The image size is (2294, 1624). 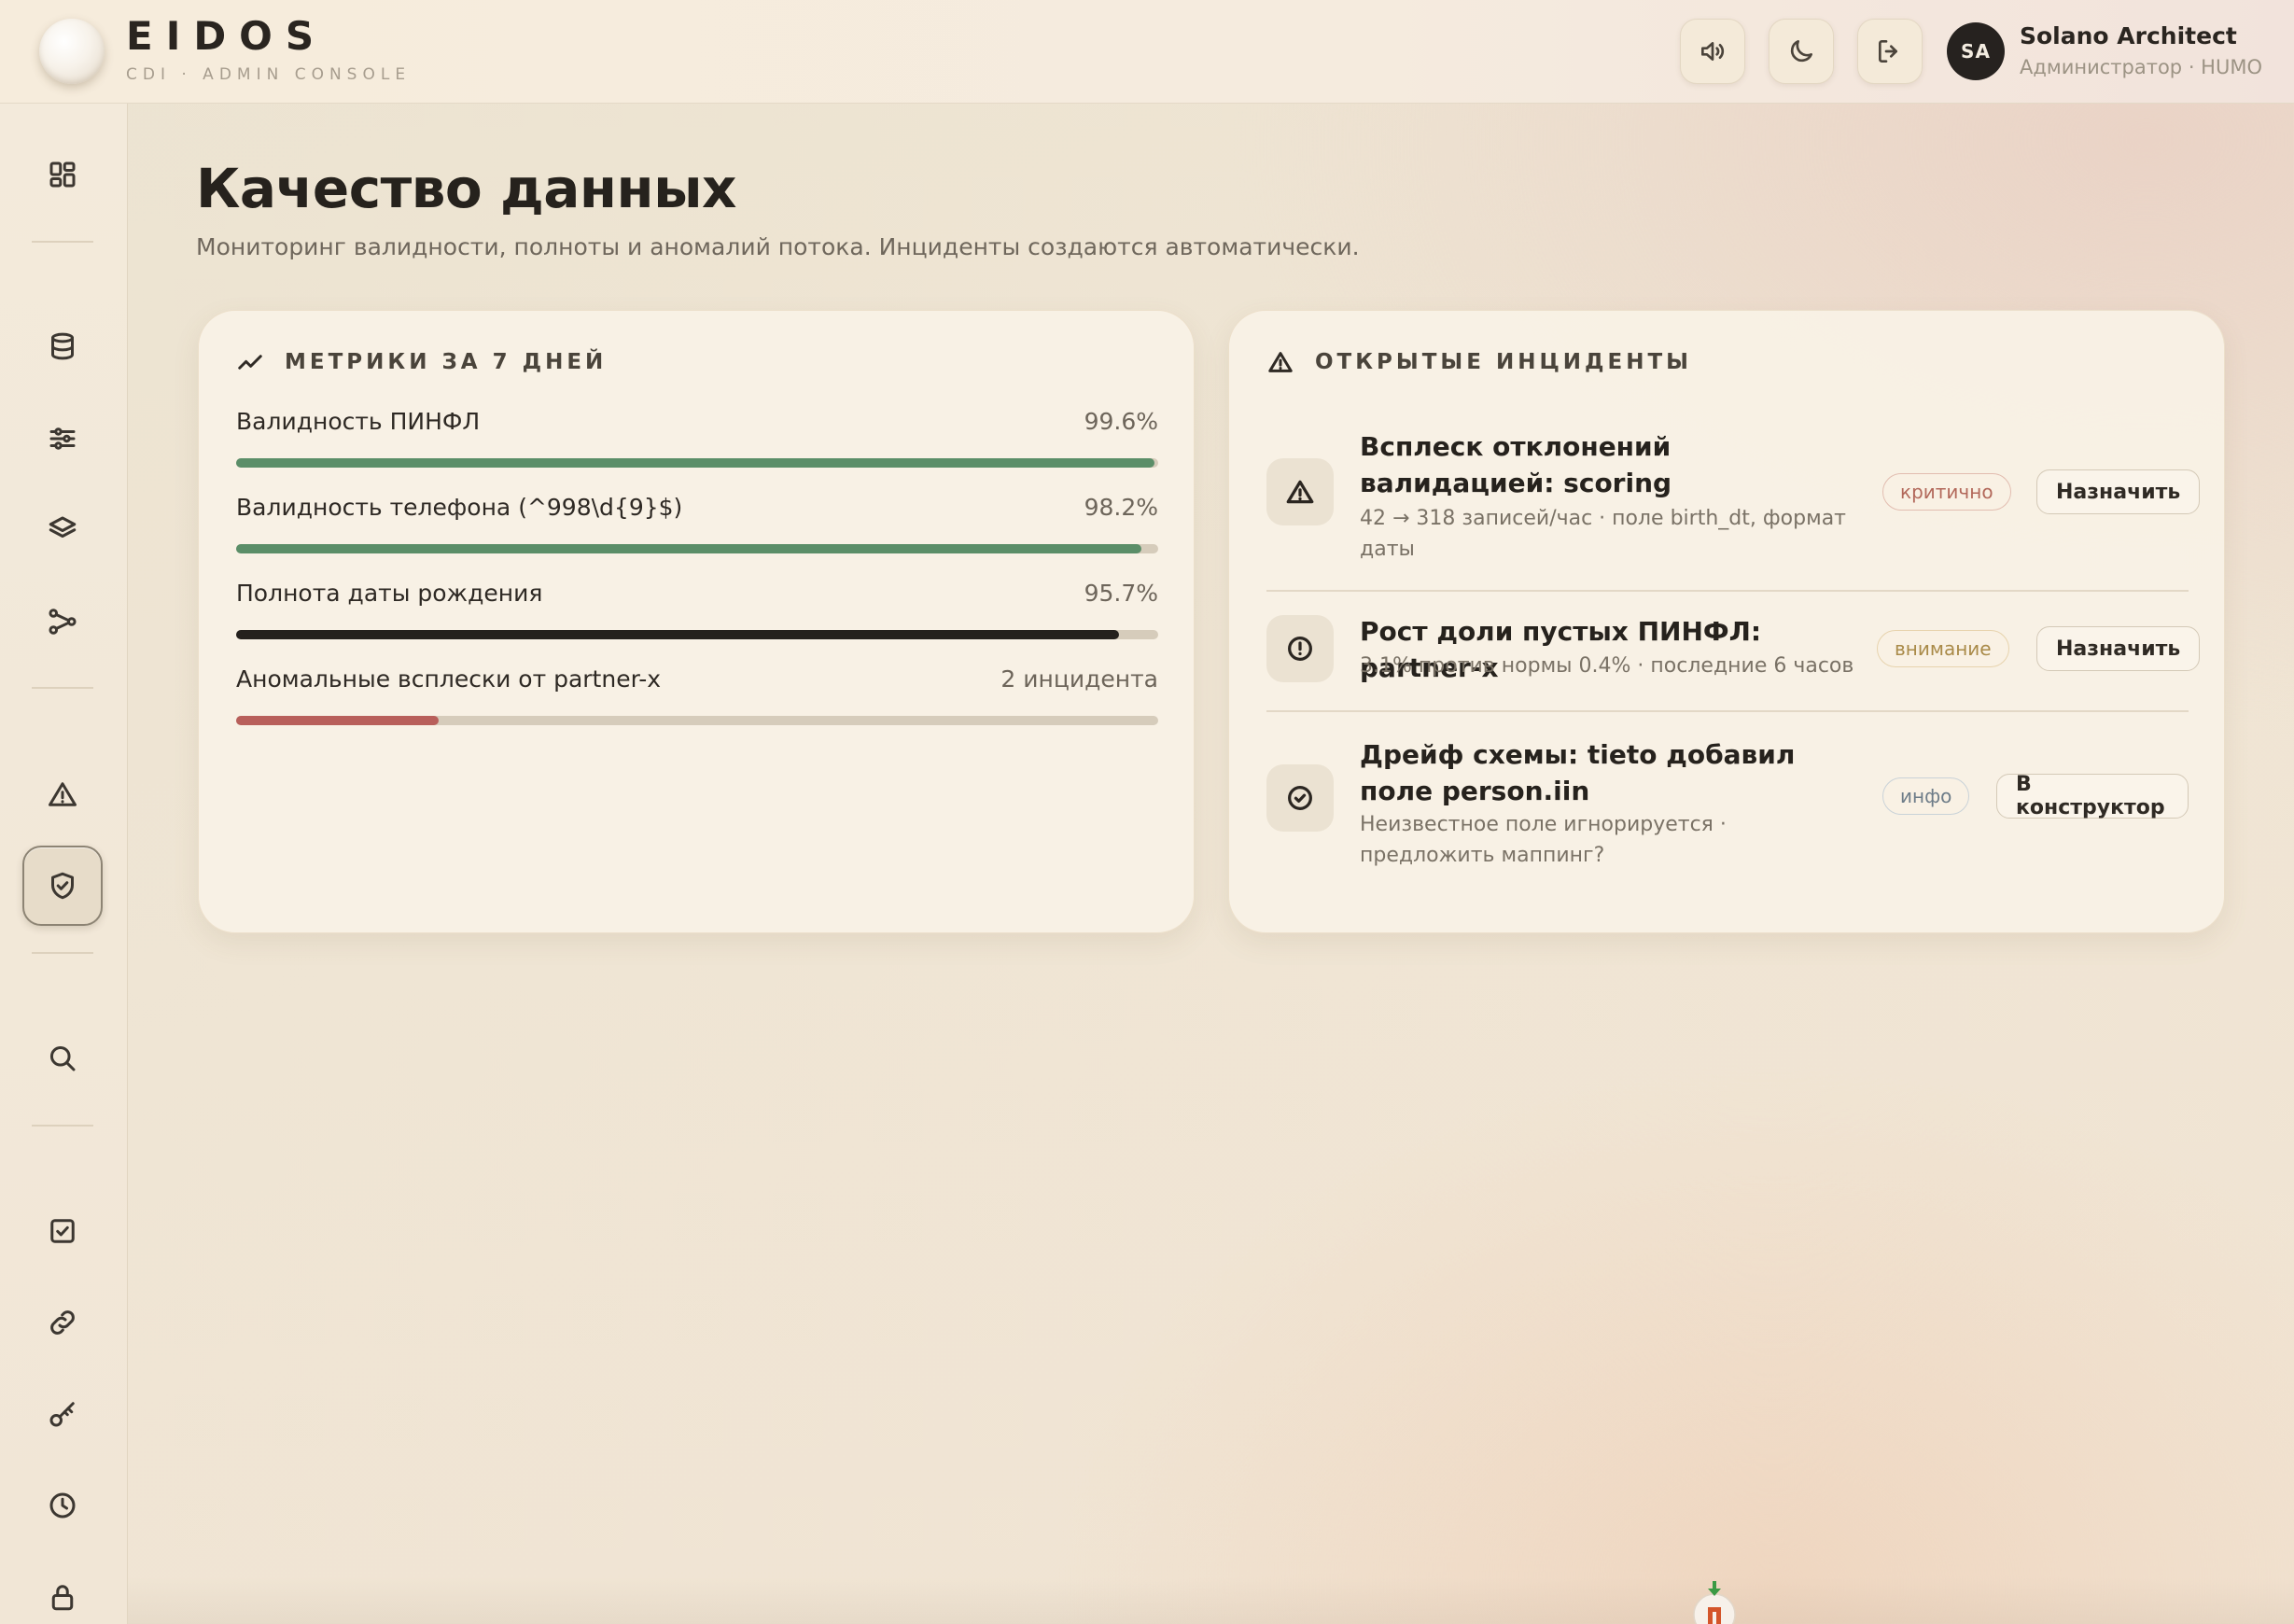 What do you see at coordinates (250, 362) in the screenshot?
I see `trend-icon` at bounding box center [250, 362].